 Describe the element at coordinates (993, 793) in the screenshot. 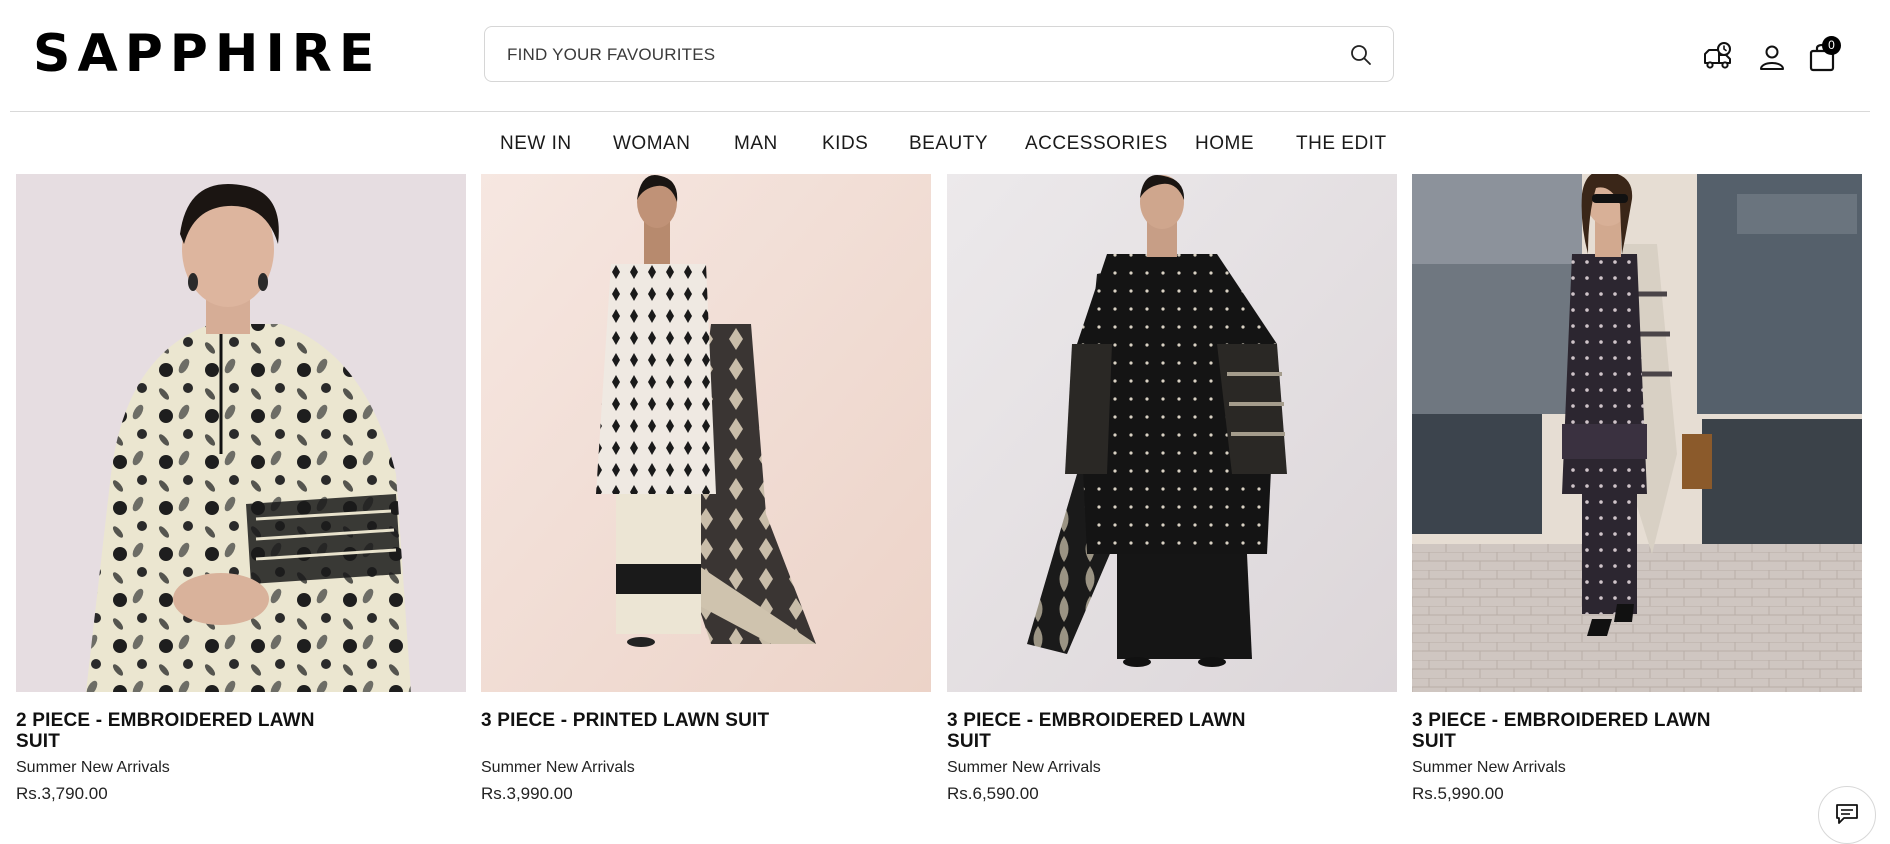

I see `product-price: Rs.6,590.00` at that location.